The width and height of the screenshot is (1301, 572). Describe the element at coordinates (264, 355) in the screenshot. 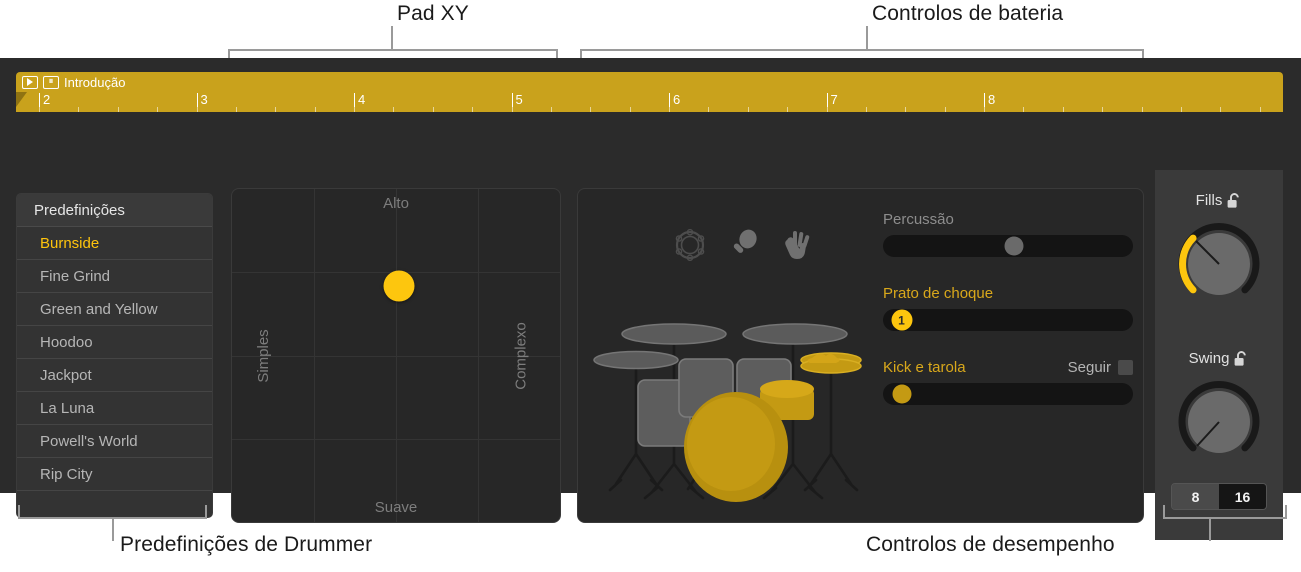

I see `pad-xy-label-left: Simples` at that location.